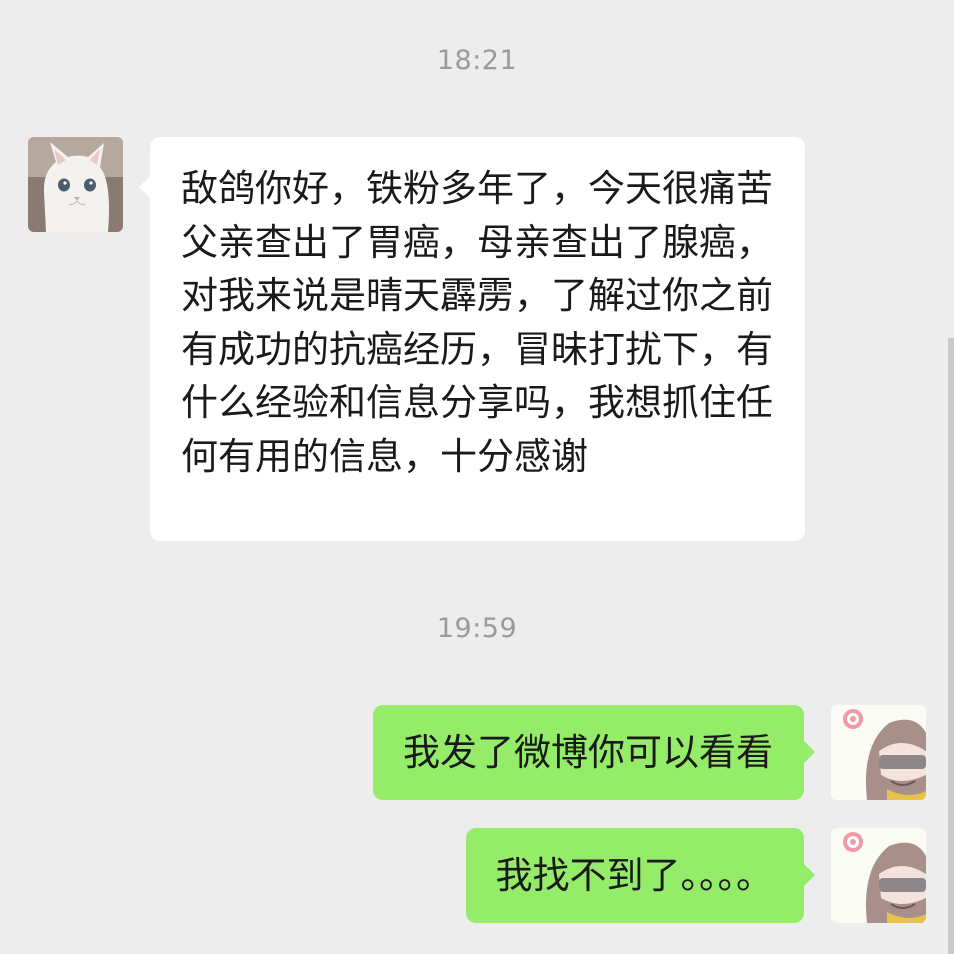 Image resolution: width=954 pixels, height=954 pixels. Describe the element at coordinates (477, 60) in the screenshot. I see `message-timestamp: 18:21` at that location.